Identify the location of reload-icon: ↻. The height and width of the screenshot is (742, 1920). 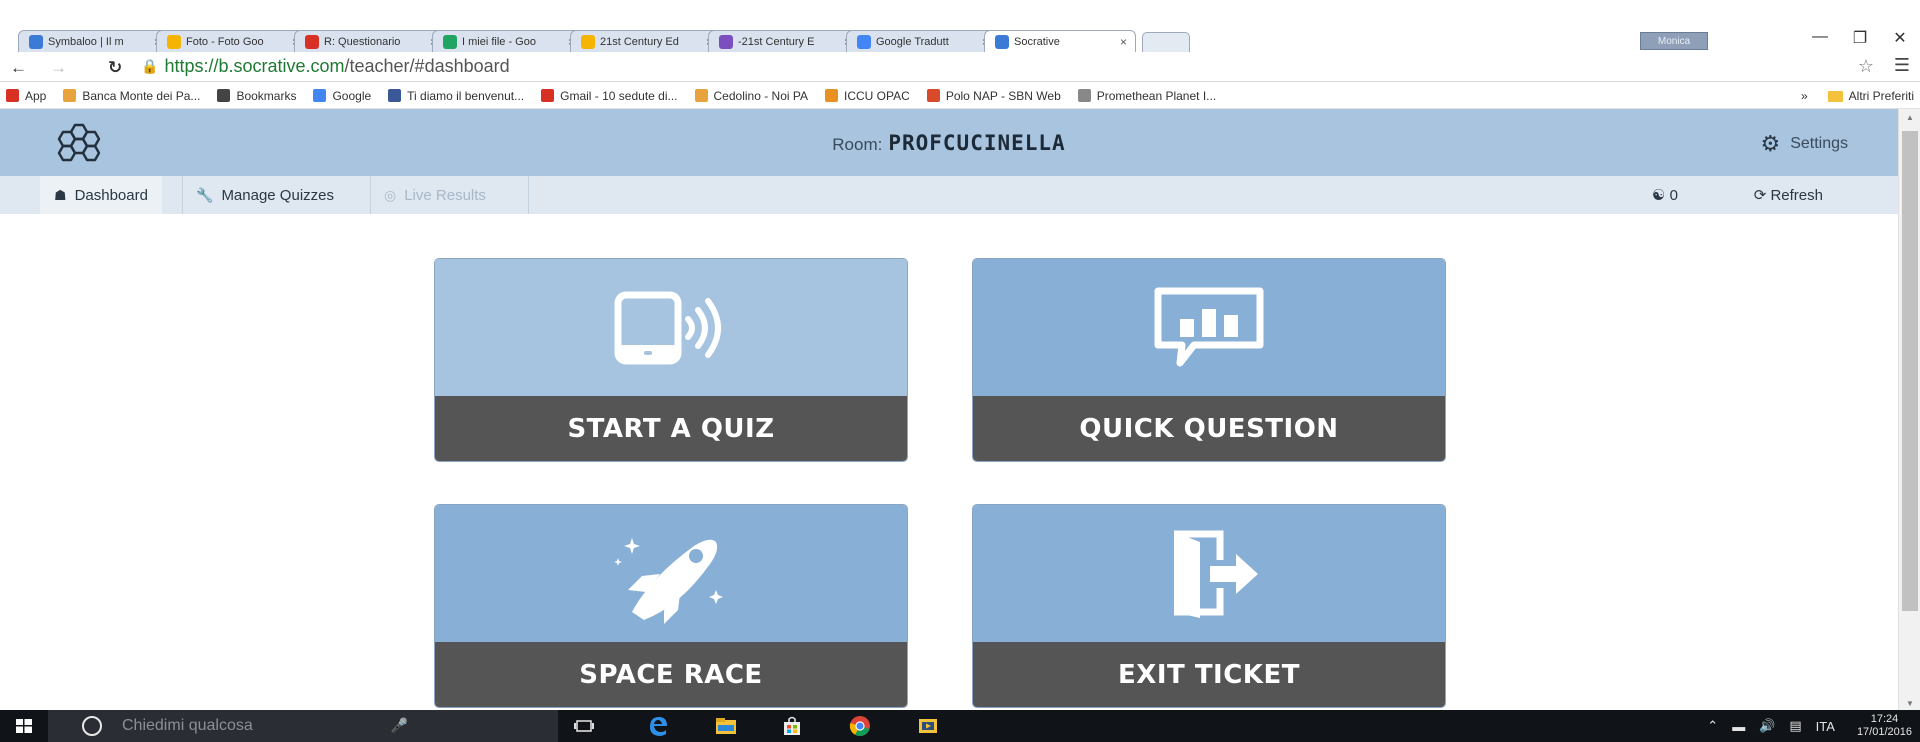
(115, 68).